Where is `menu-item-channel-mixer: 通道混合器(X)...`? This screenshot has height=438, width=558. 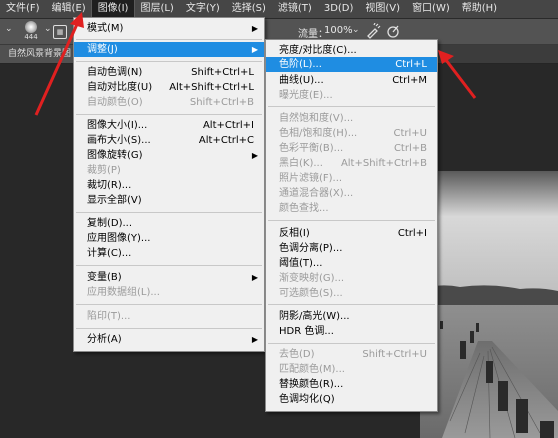
menu-item-channel-mixer: 通道混合器(X)... is located at coordinates (316, 193).